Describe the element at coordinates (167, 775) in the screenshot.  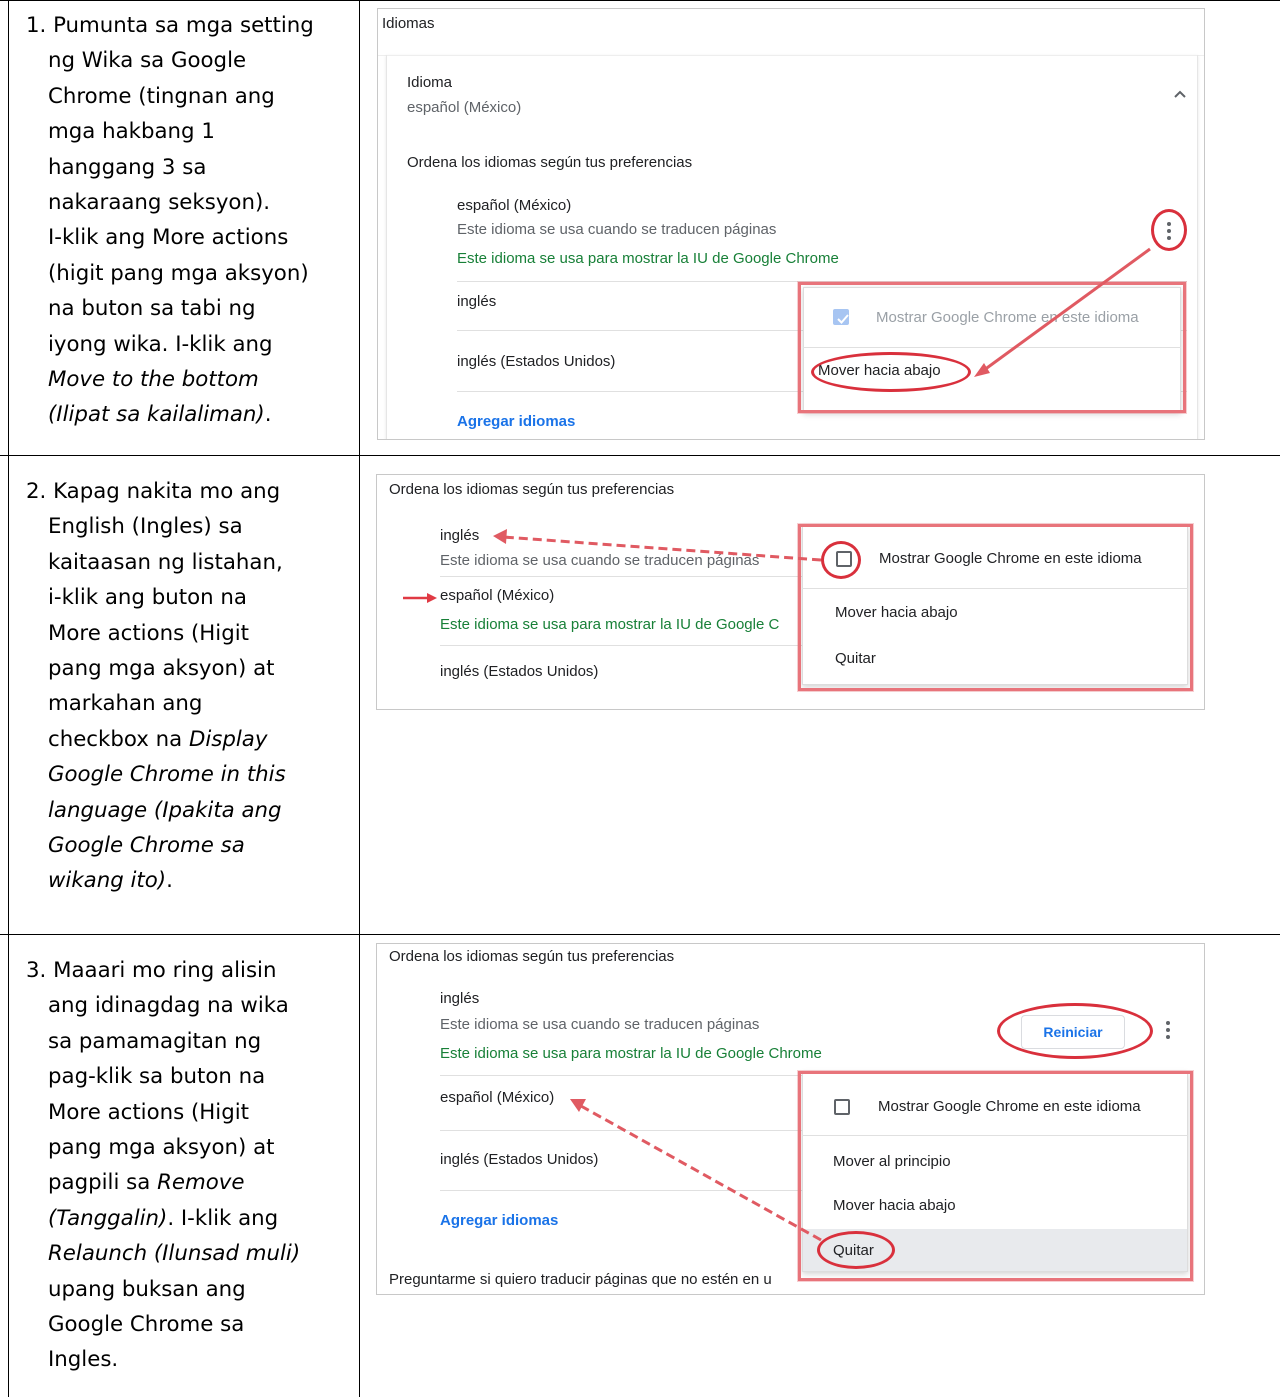
I see `step-text-italic: Google Chrome in this` at that location.